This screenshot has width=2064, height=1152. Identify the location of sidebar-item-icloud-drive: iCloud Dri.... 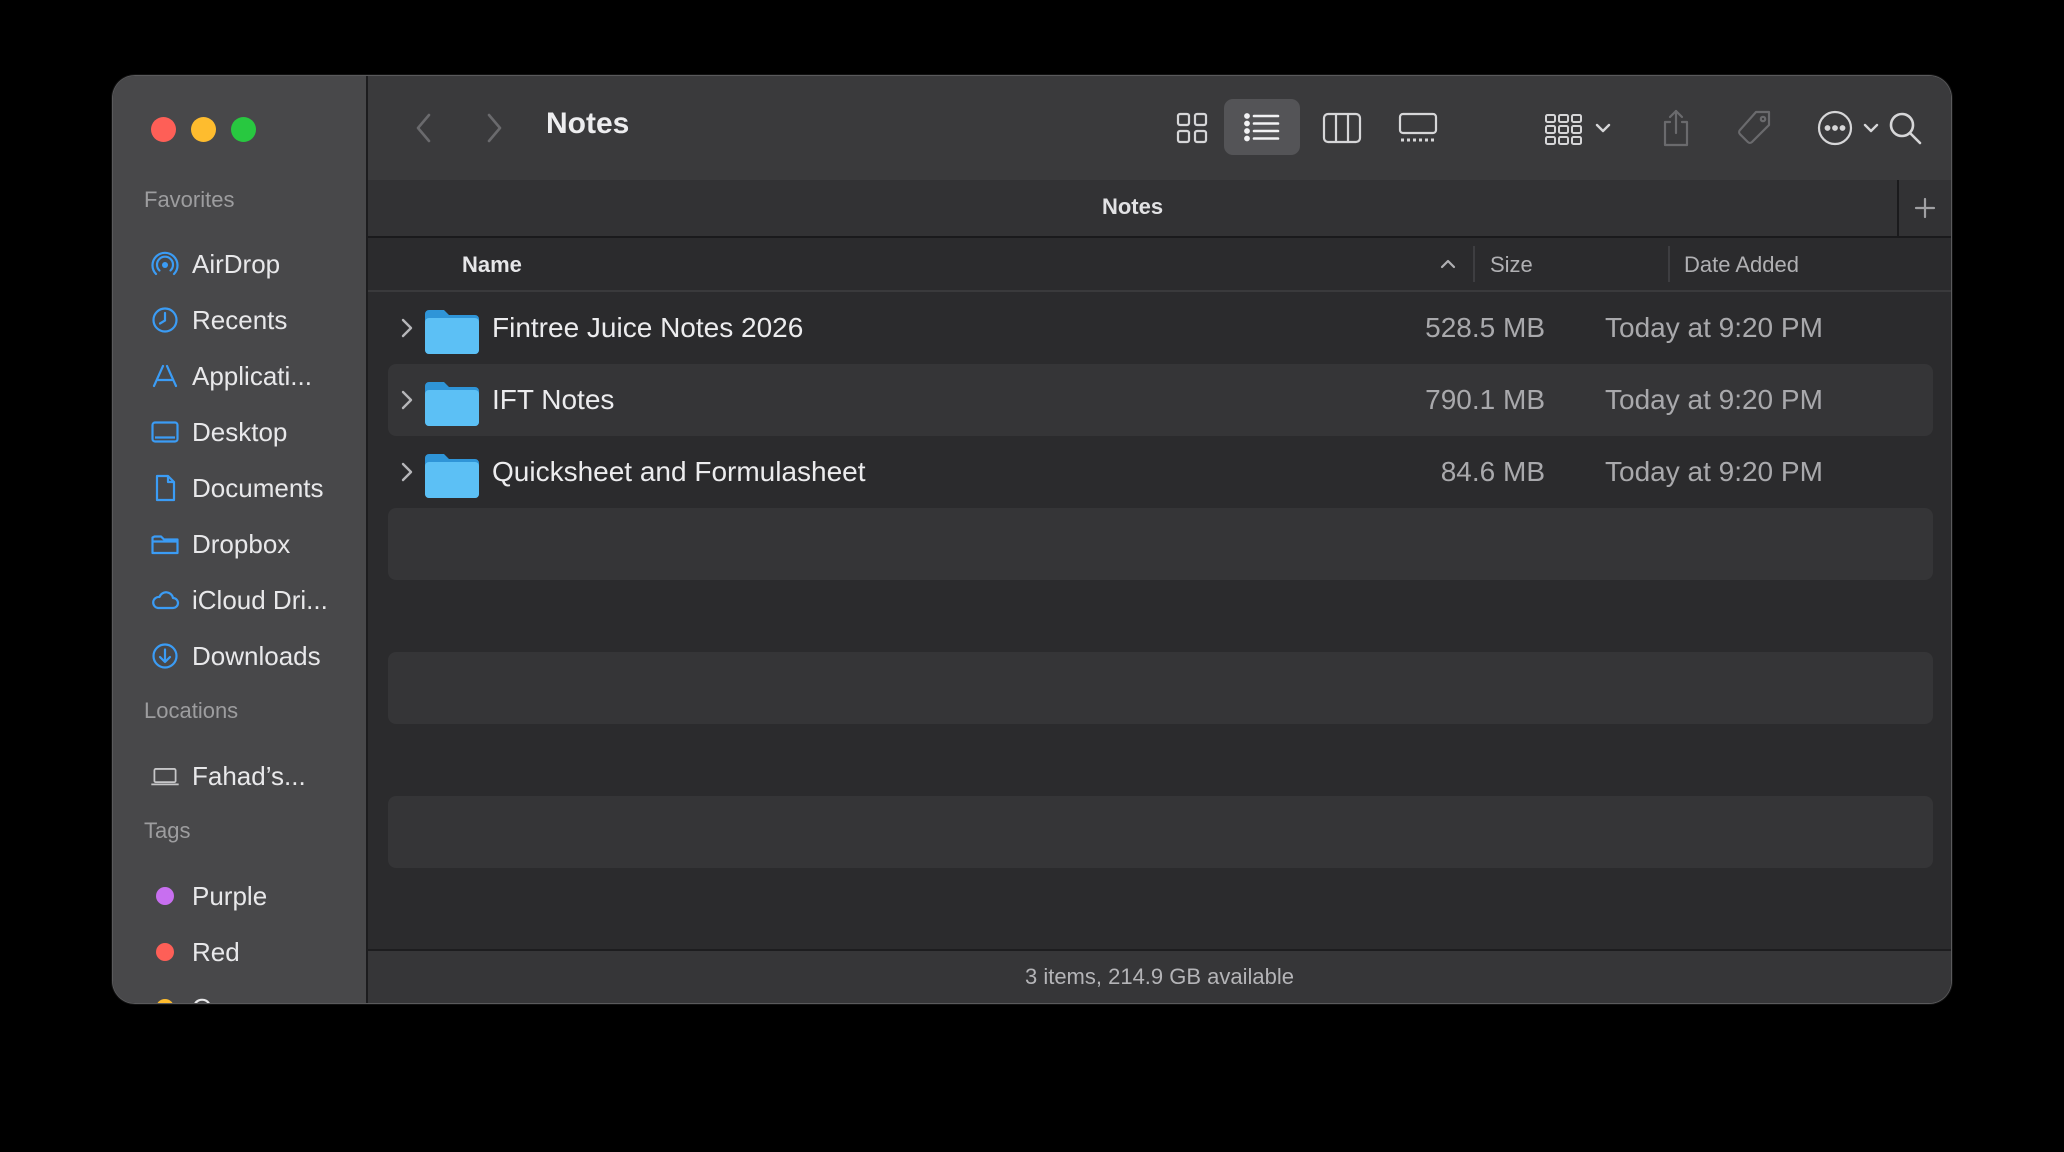
(255, 600).